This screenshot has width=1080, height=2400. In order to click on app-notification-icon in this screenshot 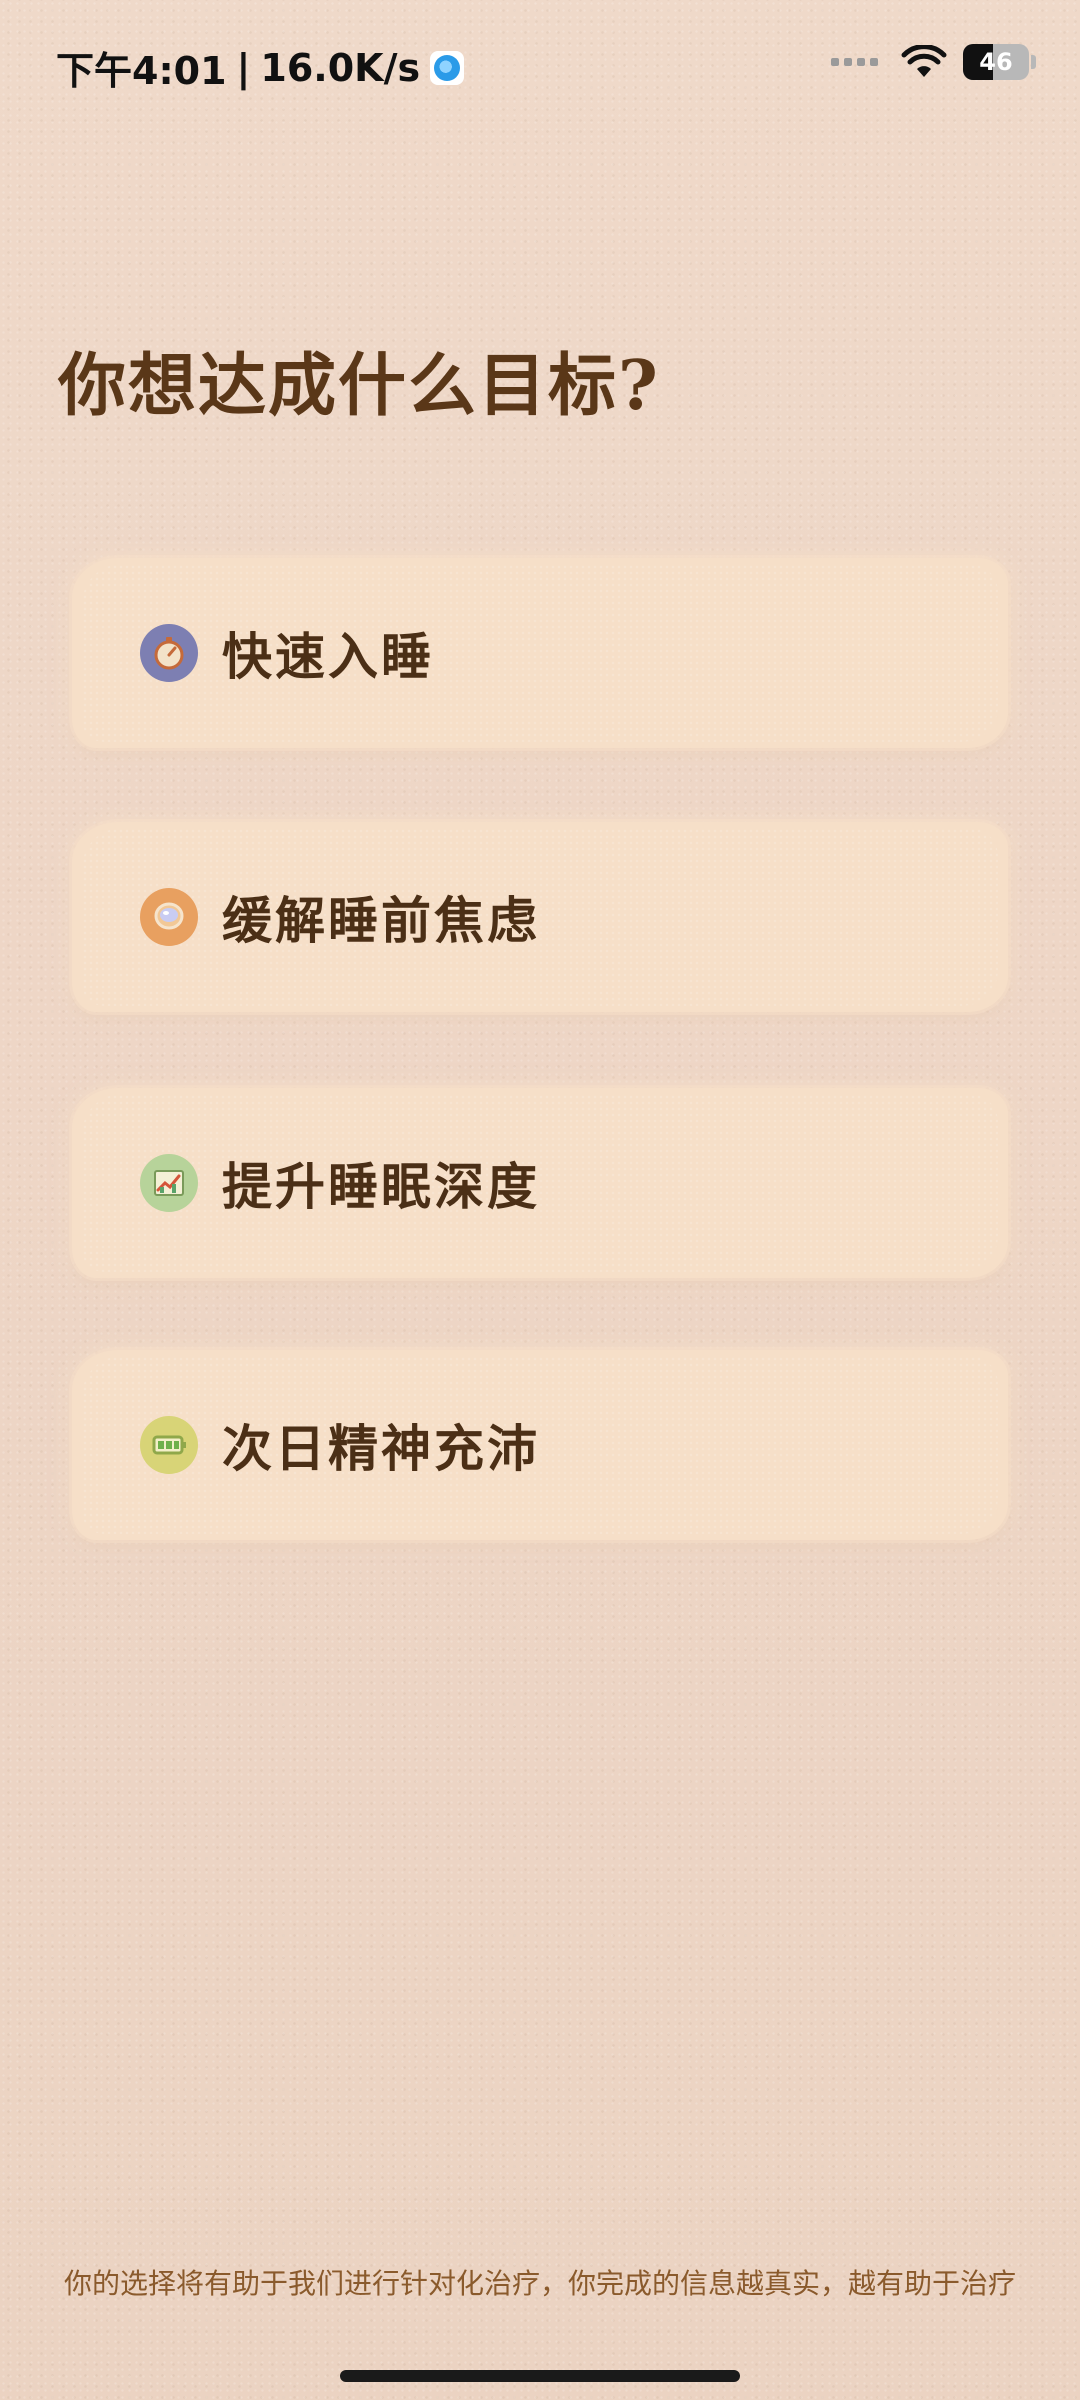, I will do `click(447, 67)`.